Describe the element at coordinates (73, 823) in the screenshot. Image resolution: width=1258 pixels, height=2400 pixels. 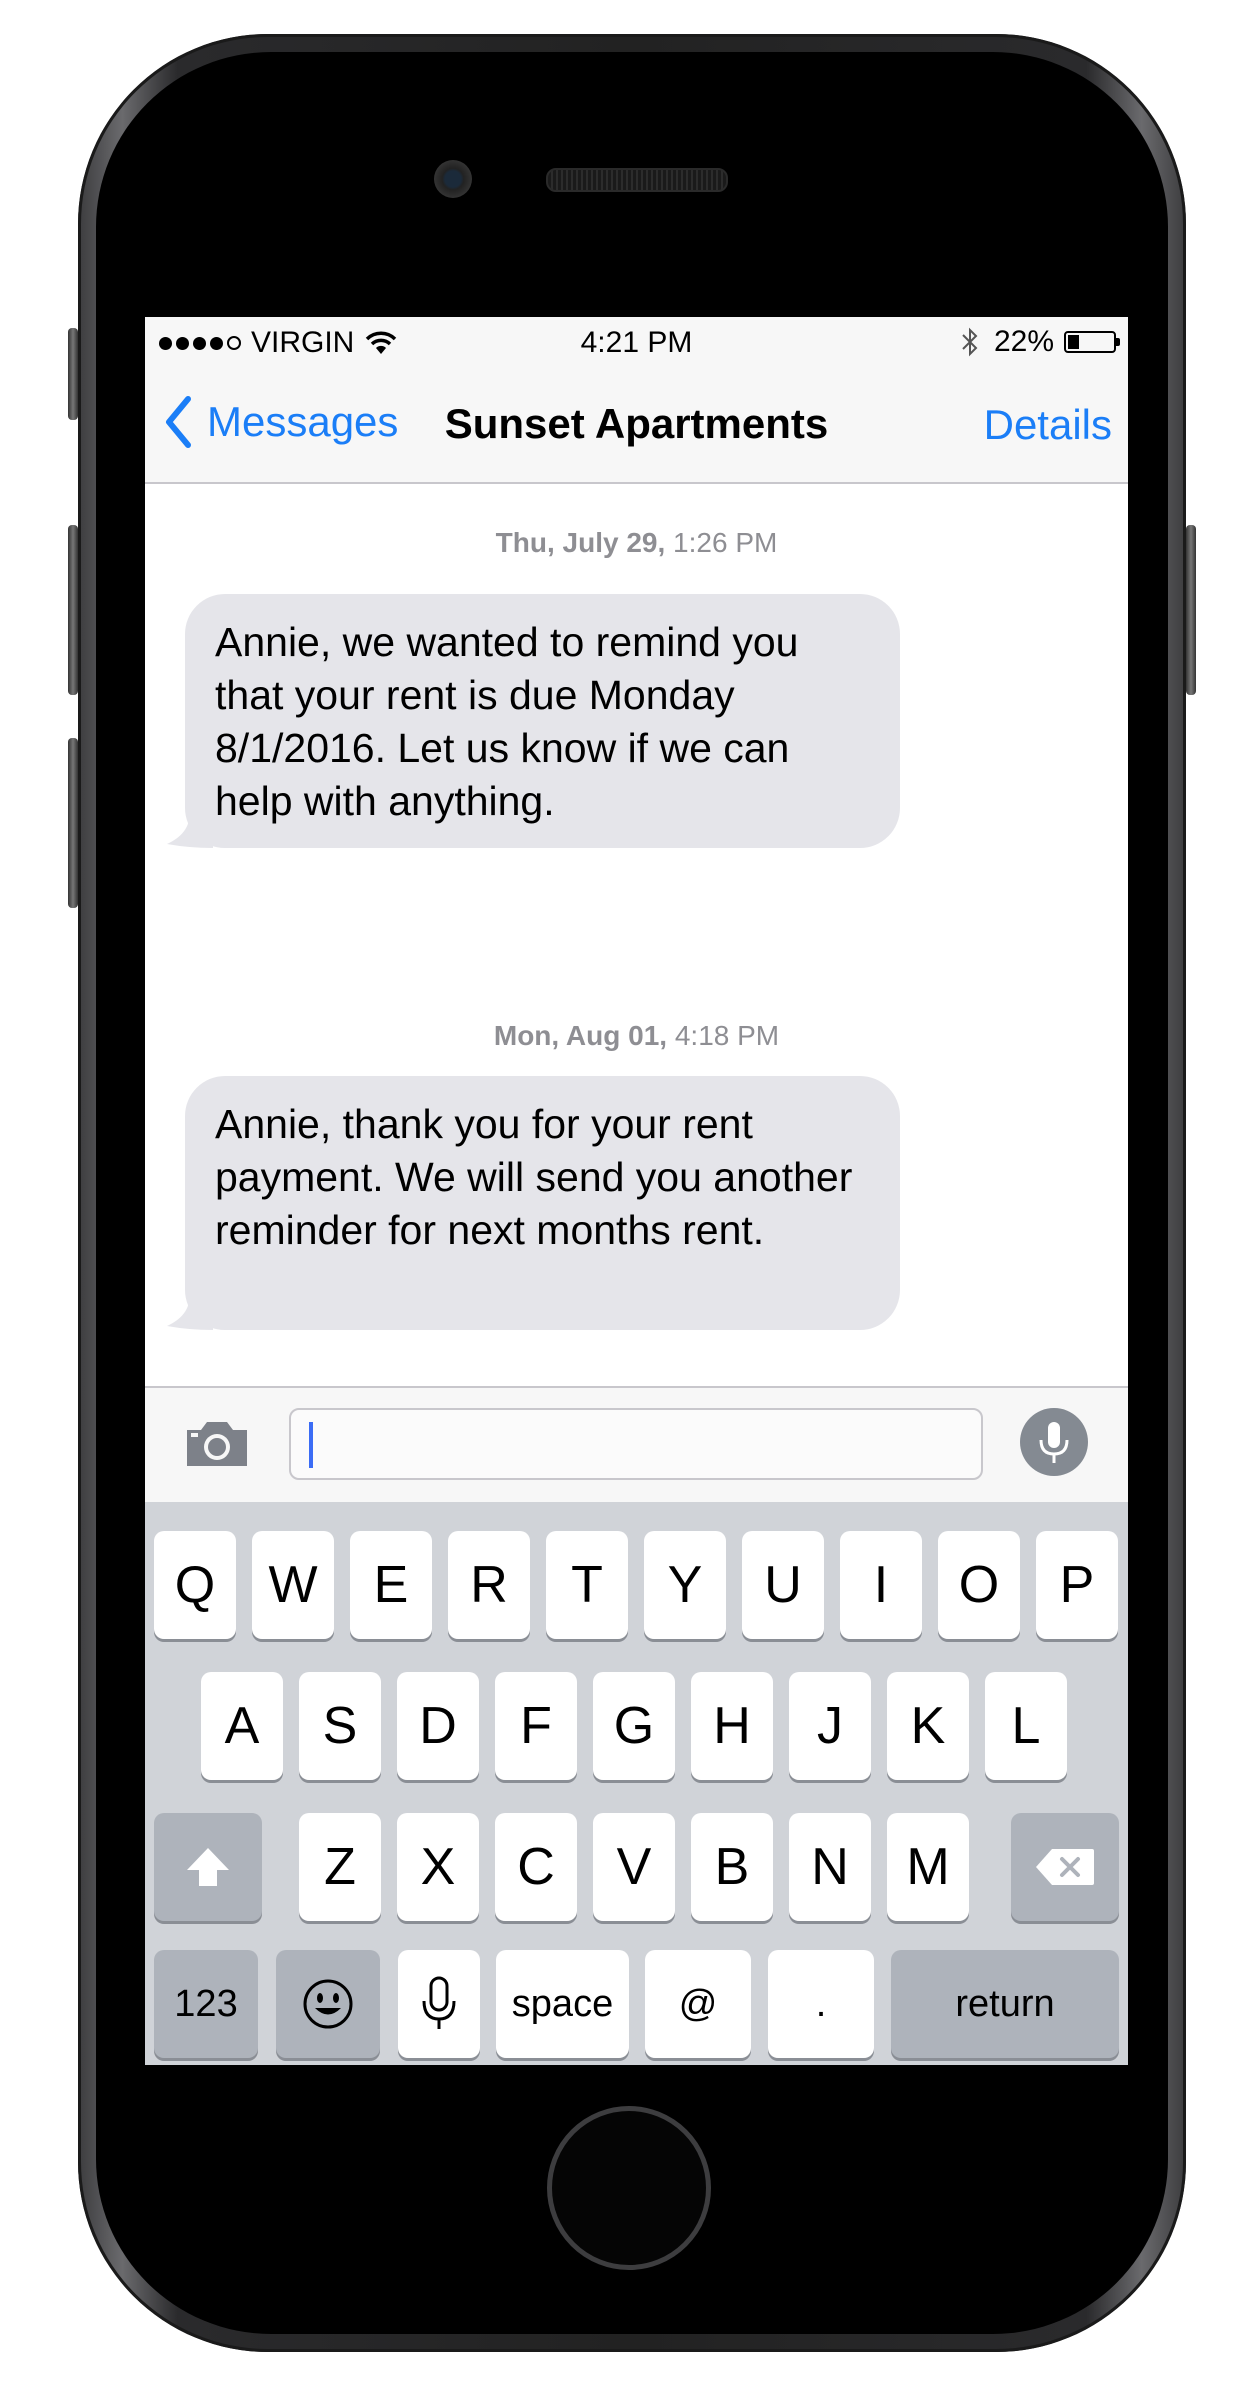
I see `volume-down-button` at that location.